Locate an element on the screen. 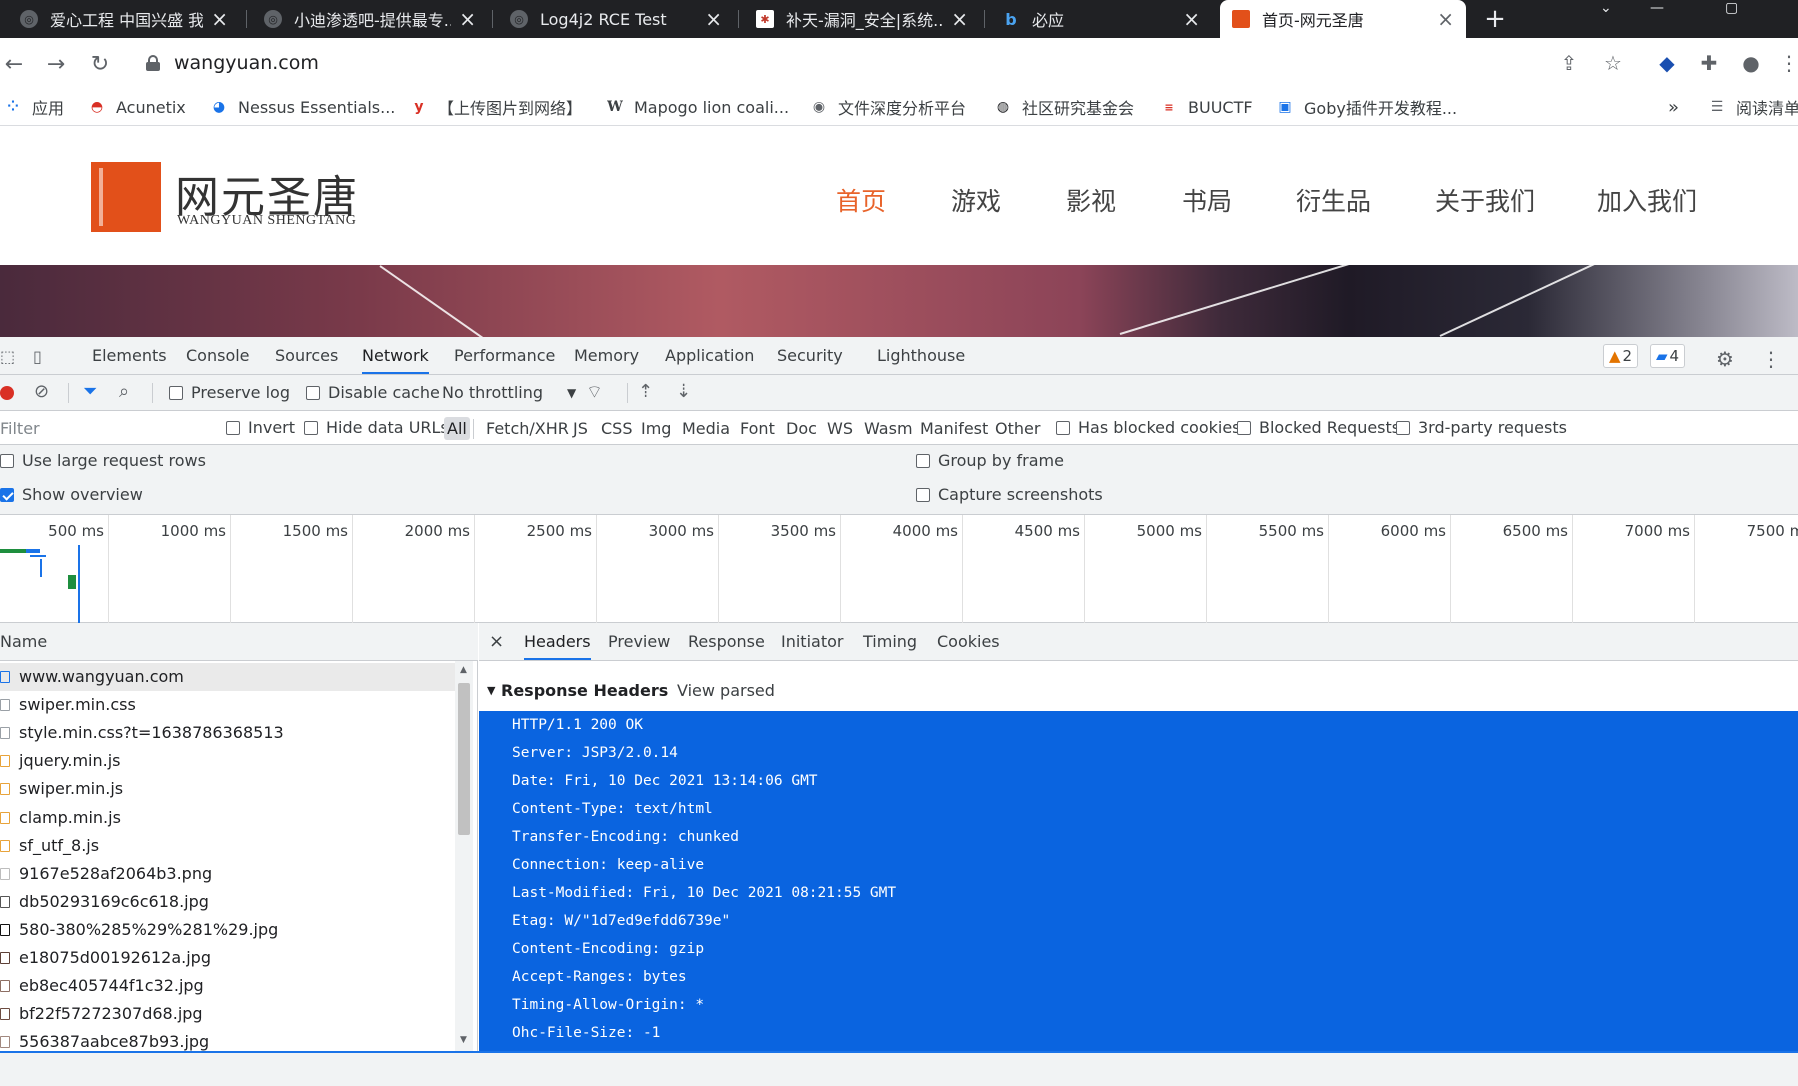 Image resolution: width=1798 pixels, height=1086 pixels. profile-avatar-icon: ● is located at coordinates (1751, 63).